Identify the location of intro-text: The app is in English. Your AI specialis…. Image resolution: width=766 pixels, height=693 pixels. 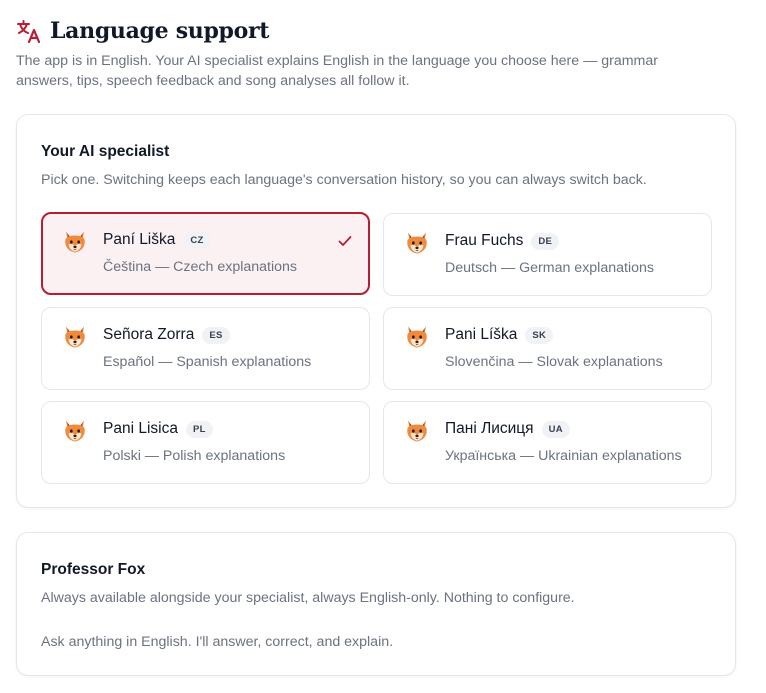
(337, 71).